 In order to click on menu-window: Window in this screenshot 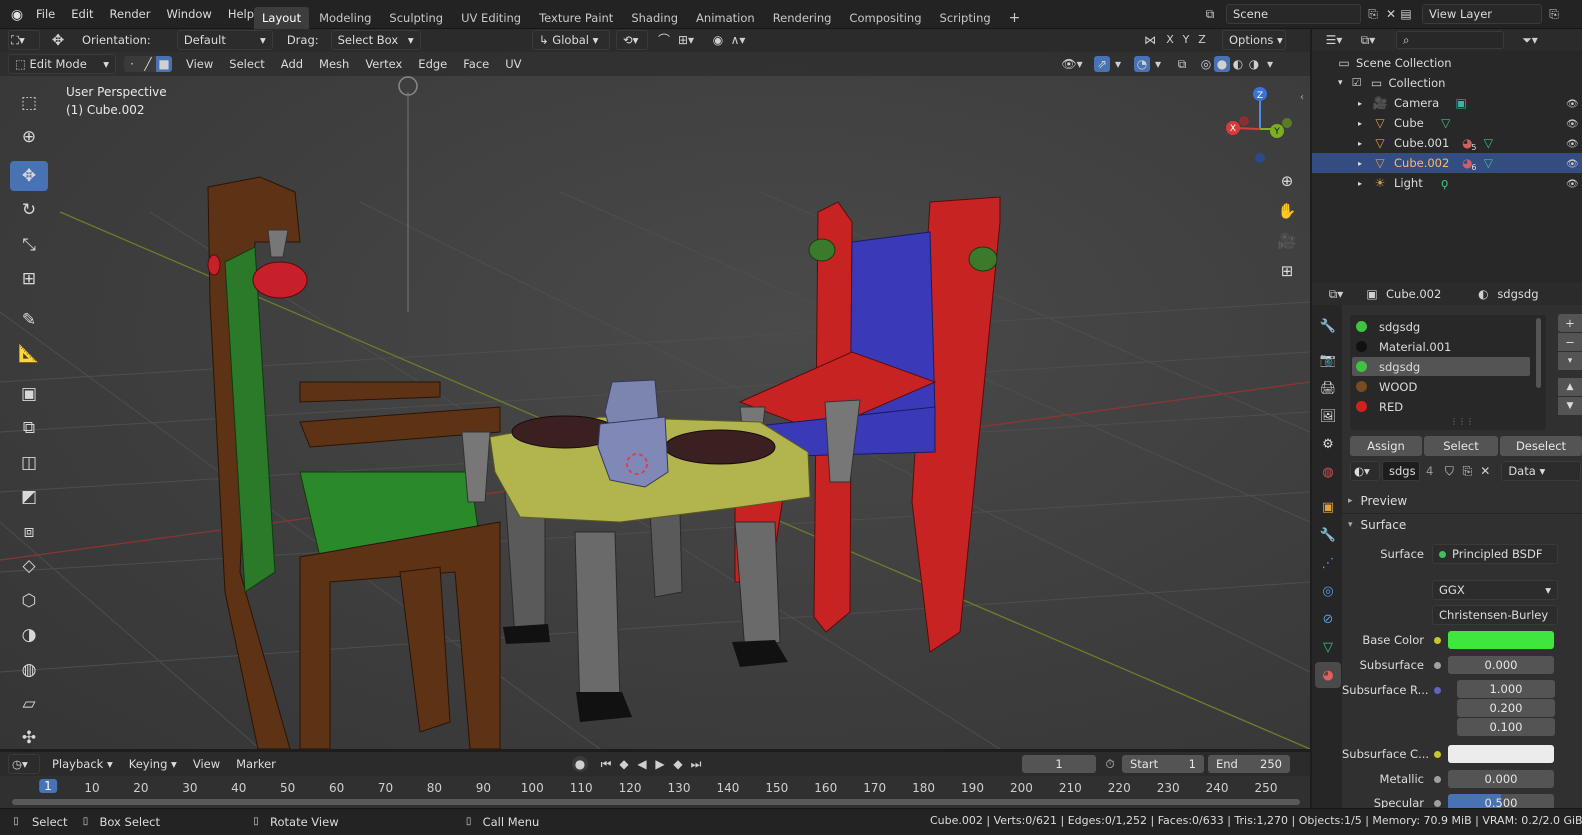, I will do `click(188, 14)`.